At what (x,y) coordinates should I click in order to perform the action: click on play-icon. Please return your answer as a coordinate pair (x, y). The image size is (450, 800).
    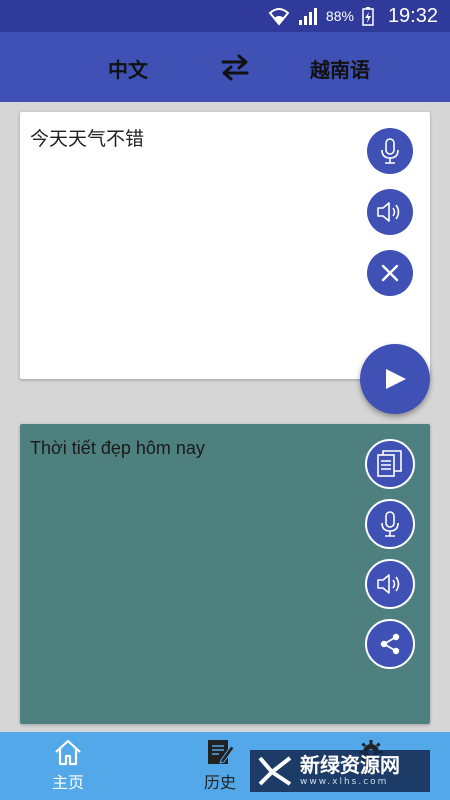
    Looking at the image, I should click on (396, 379).